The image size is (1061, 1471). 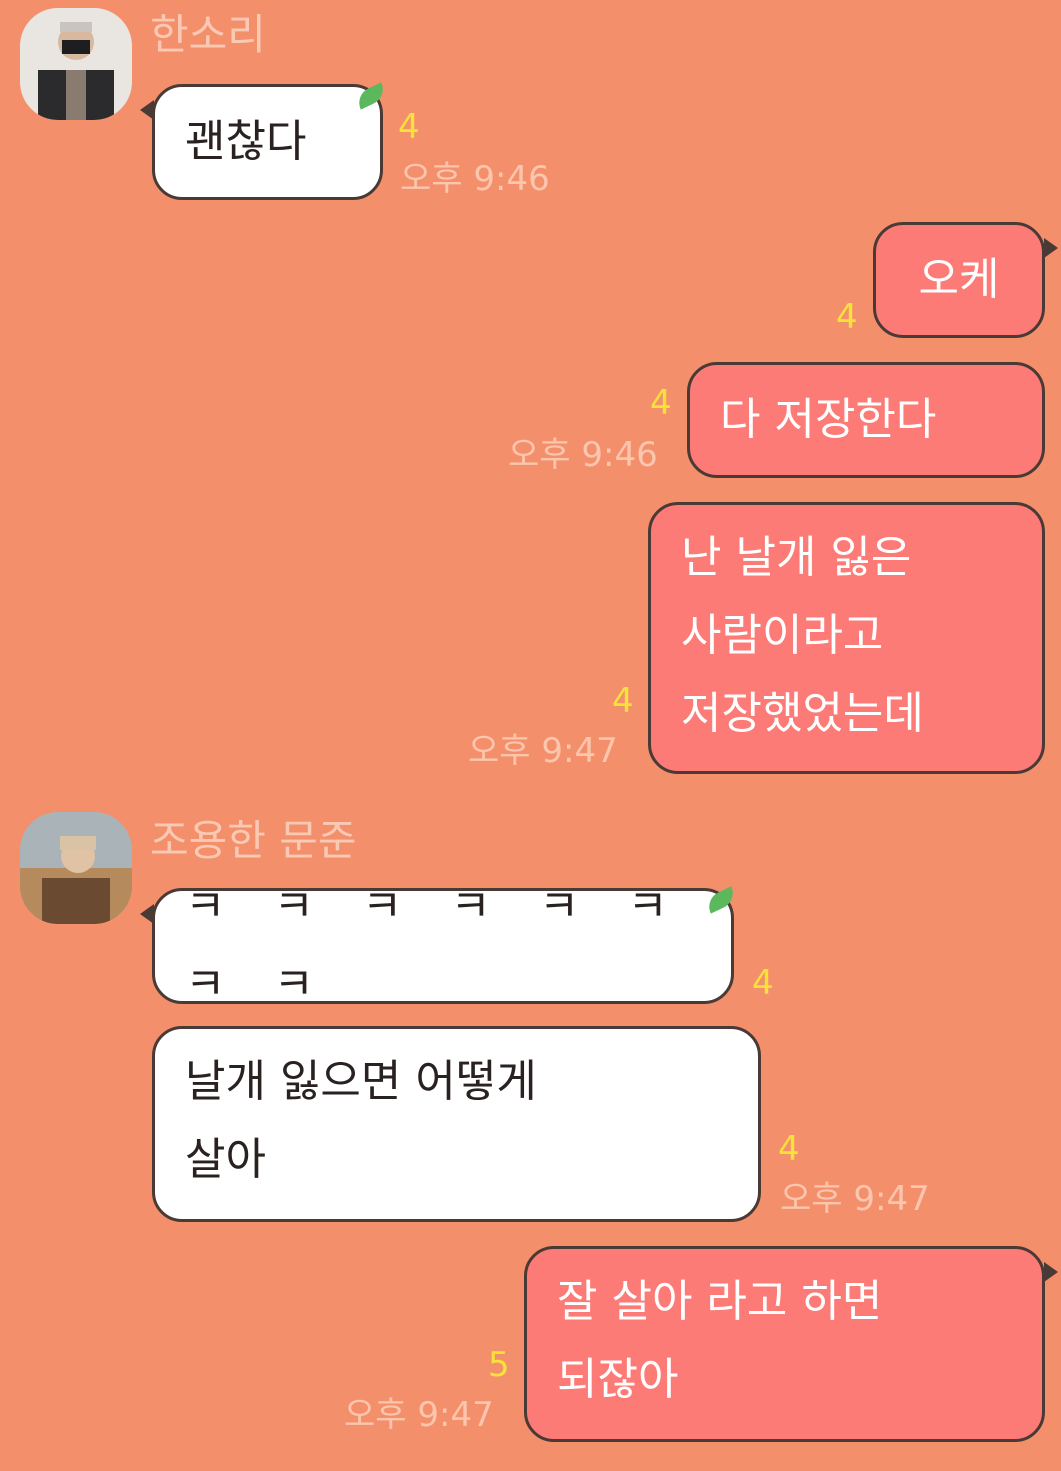 What do you see at coordinates (499, 1365) in the screenshot?
I see `unread-count: 5` at bounding box center [499, 1365].